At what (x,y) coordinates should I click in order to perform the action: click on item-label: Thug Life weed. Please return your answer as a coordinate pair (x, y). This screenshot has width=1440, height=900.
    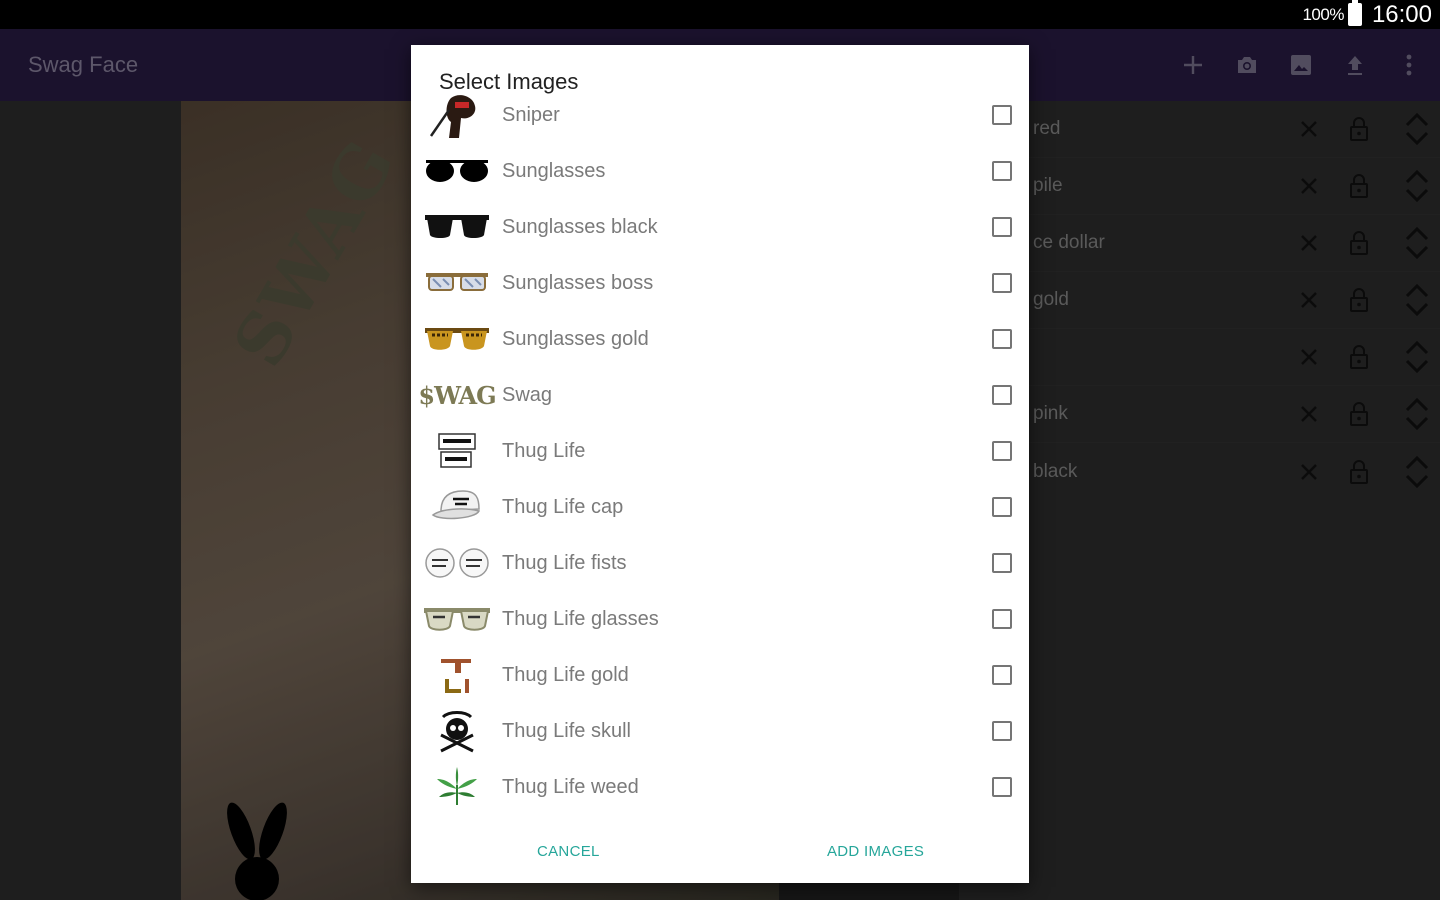
    Looking at the image, I should click on (570, 786).